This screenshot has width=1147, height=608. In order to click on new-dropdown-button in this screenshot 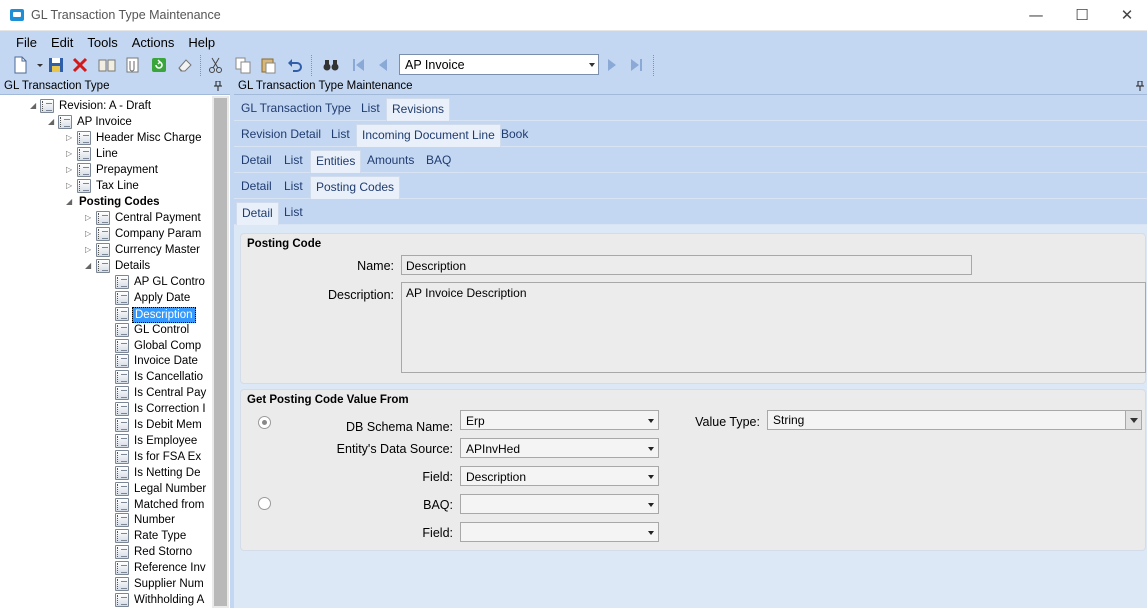, I will do `click(36, 65)`.